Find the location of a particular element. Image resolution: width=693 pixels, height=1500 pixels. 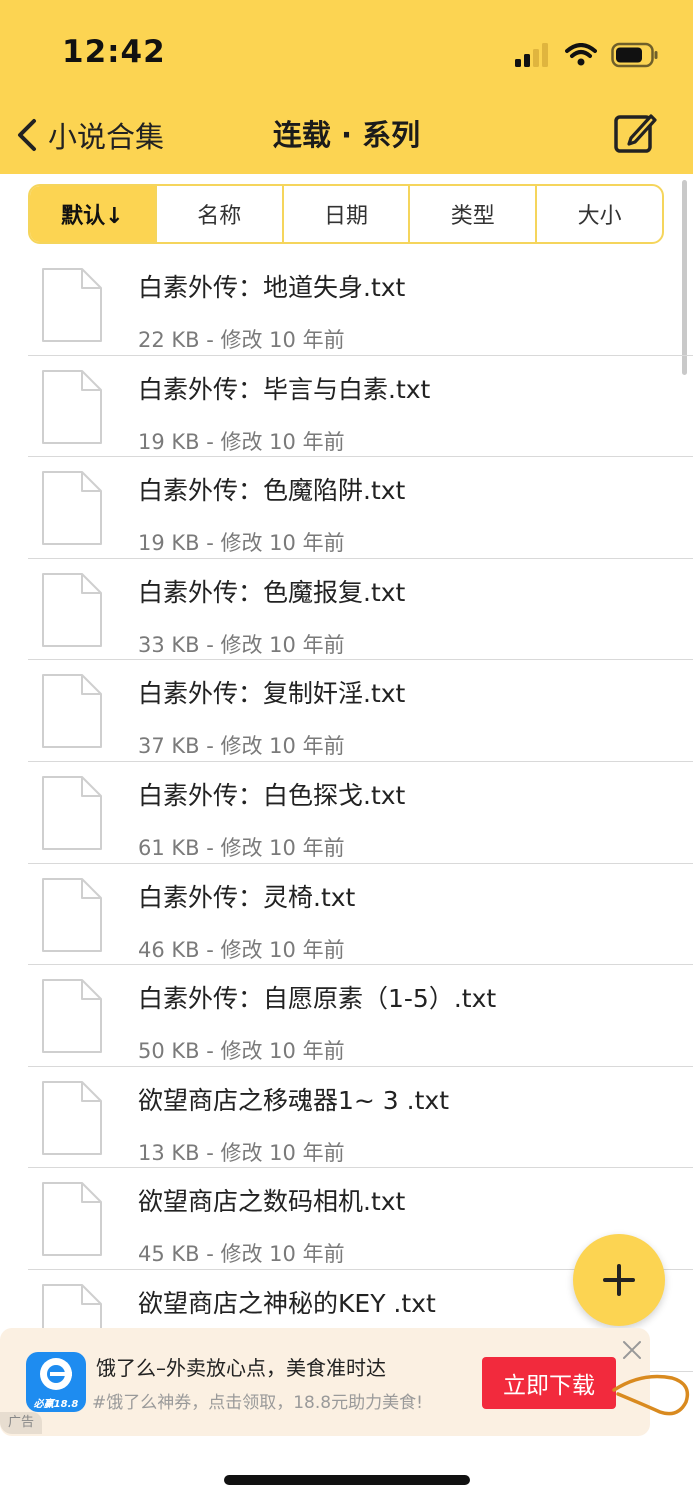

file-name: 白素外传：灵椅.txt is located at coordinates (247, 897).